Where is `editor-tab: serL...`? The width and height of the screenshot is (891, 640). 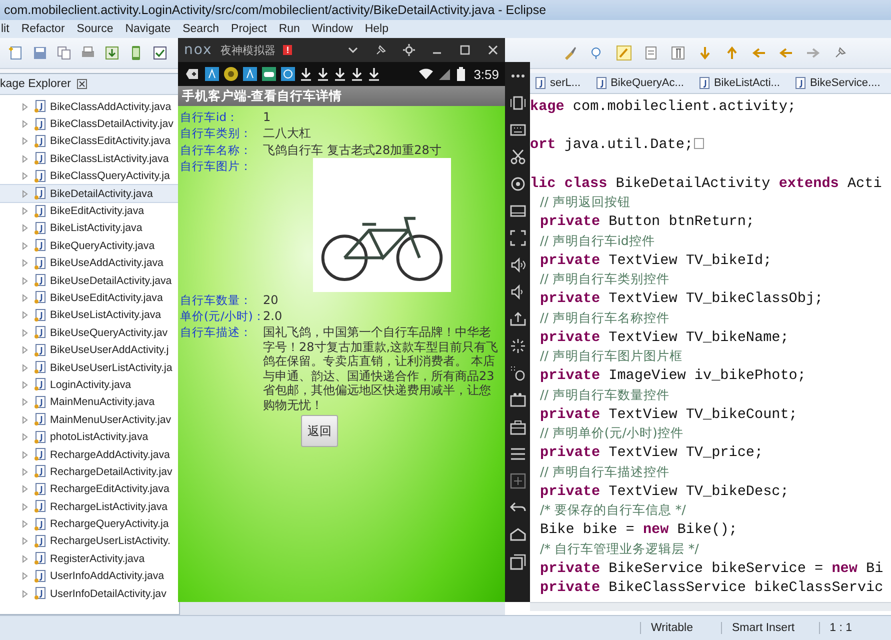
editor-tab: serL... is located at coordinates (557, 83).